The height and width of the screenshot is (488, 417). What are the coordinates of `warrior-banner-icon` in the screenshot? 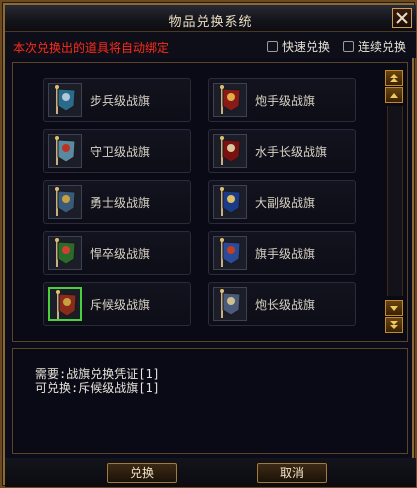 It's located at (65, 202).